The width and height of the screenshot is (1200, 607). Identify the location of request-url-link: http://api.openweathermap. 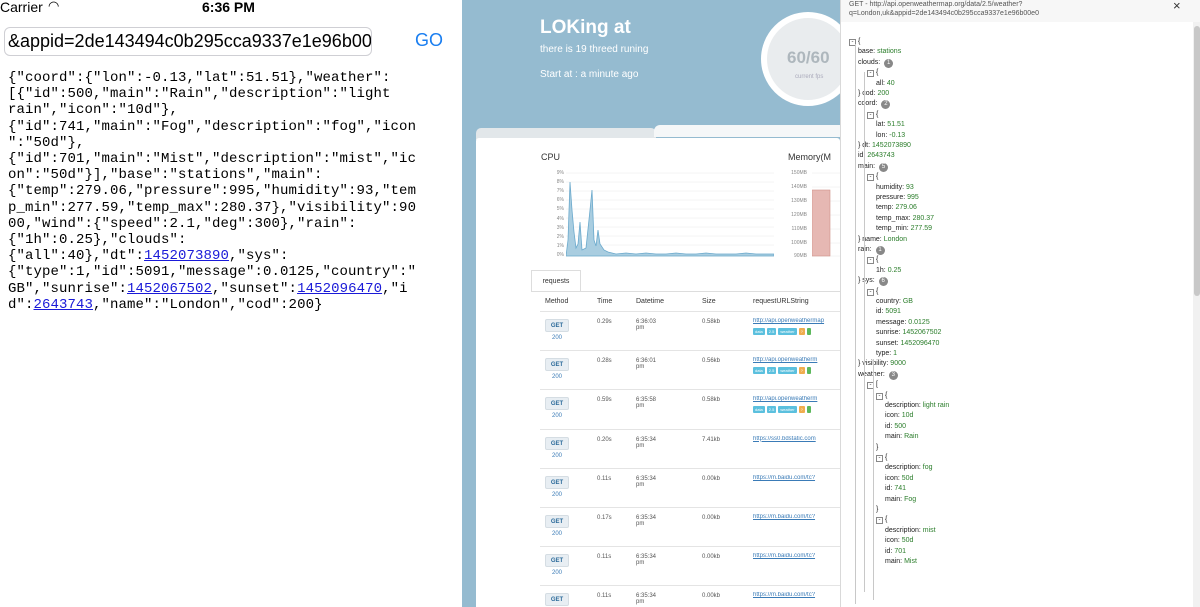
(796, 321).